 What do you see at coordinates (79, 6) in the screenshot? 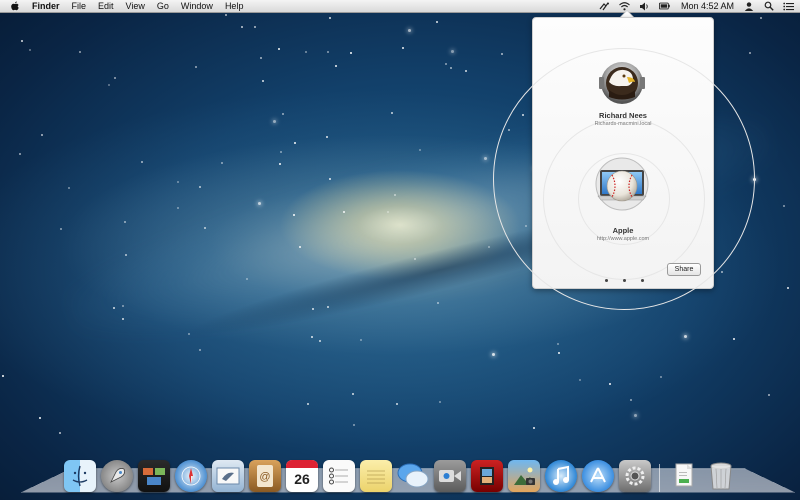
I see `menu-file: File` at bounding box center [79, 6].